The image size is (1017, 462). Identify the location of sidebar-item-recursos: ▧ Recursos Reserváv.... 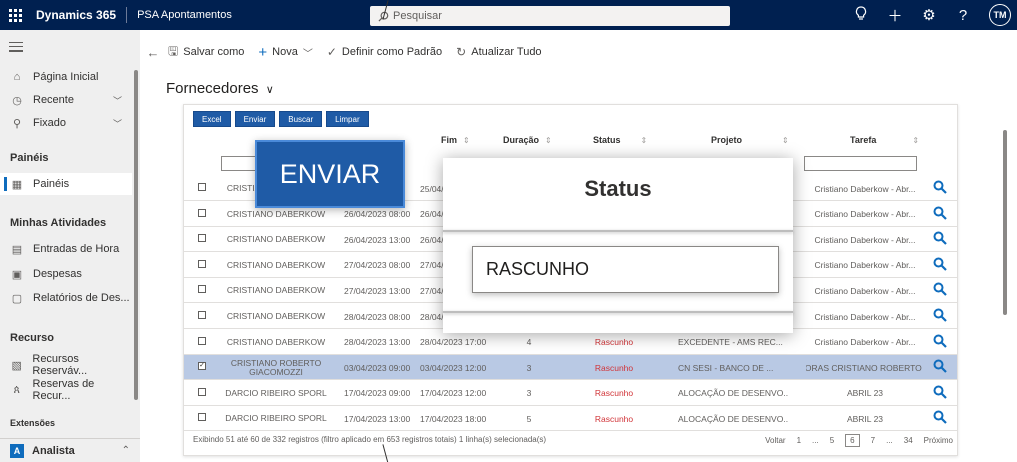
(66, 365).